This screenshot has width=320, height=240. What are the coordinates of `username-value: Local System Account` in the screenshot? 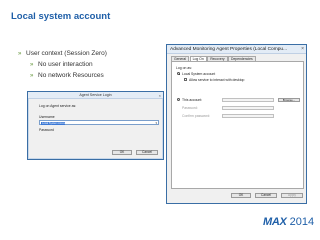 It's located at (53, 123).